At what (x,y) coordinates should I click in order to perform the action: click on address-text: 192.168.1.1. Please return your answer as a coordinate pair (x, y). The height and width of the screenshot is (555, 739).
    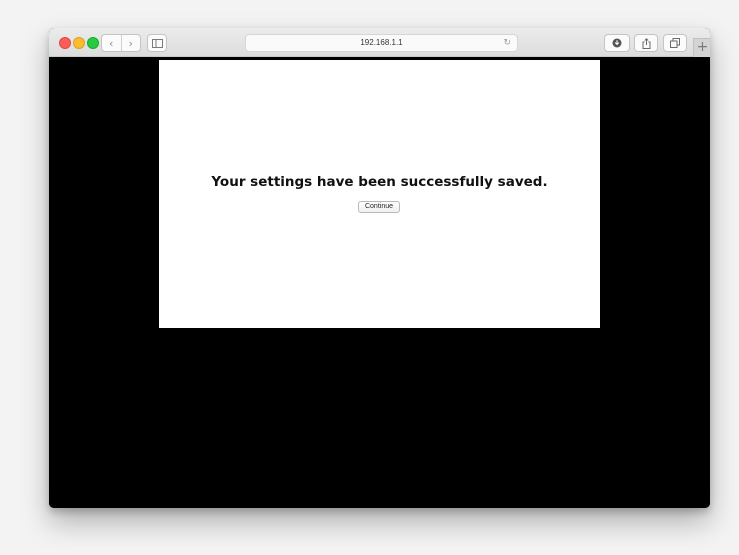
    Looking at the image, I should click on (381, 42).